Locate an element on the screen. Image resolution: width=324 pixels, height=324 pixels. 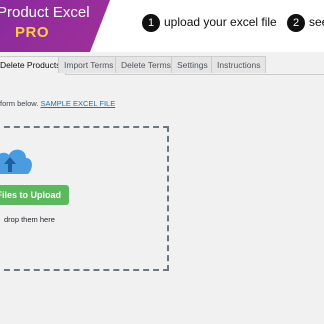
step-1-label: upload your excel file is located at coordinates (220, 22).